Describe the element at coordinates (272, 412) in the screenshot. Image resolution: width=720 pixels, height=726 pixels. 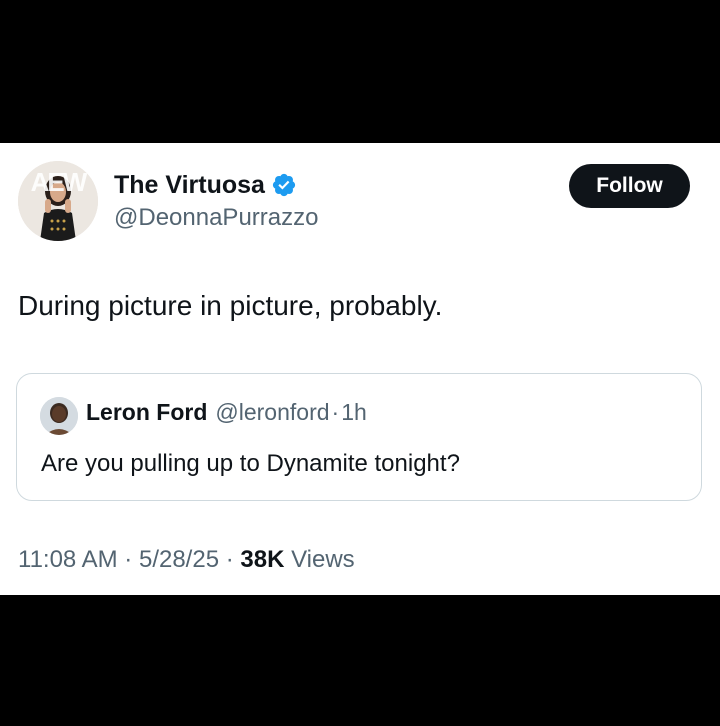
I see `quoted-author-handle: @leronford` at that location.